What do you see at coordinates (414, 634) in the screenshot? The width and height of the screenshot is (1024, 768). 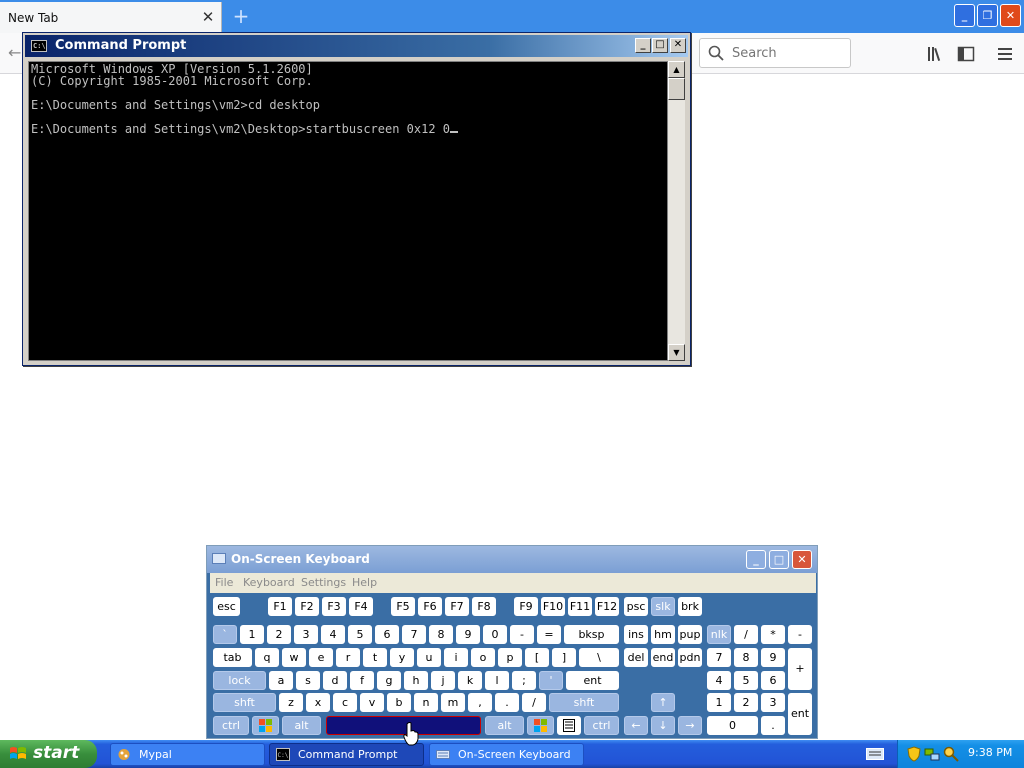 I see `key-7: 7` at bounding box center [414, 634].